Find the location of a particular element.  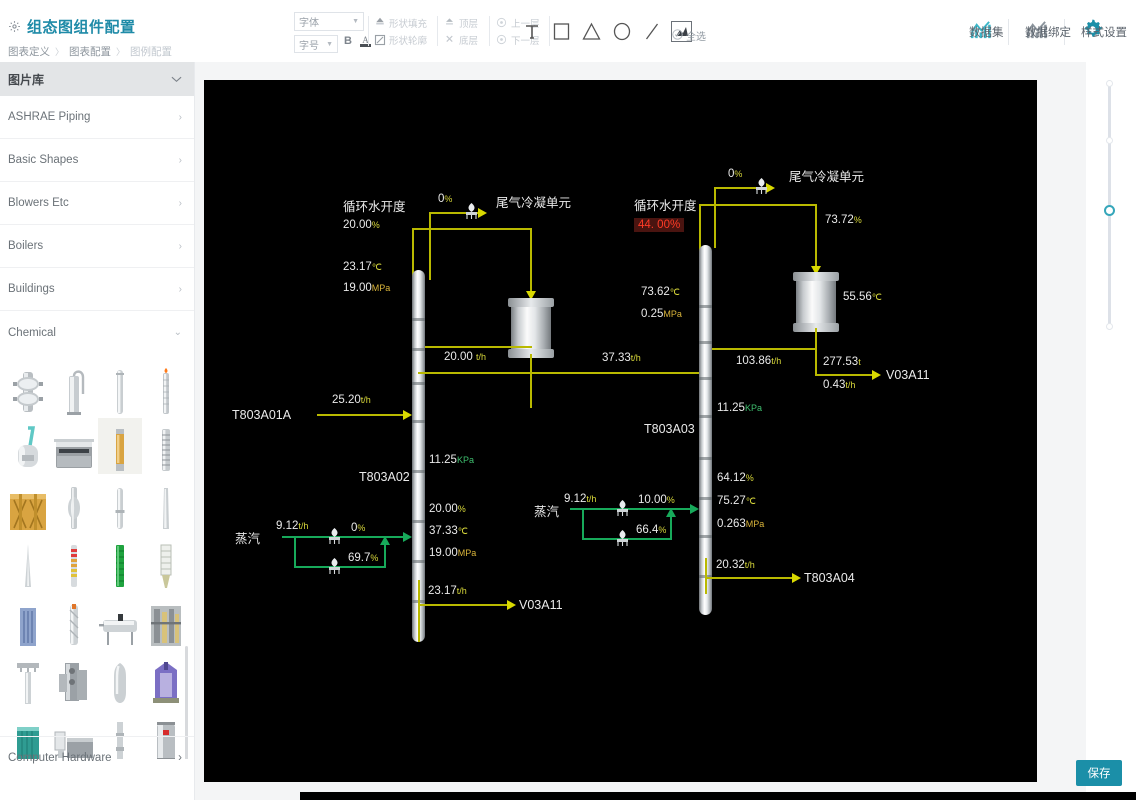

breadcrumb-item-2: 图例配置 is located at coordinates (151, 52).